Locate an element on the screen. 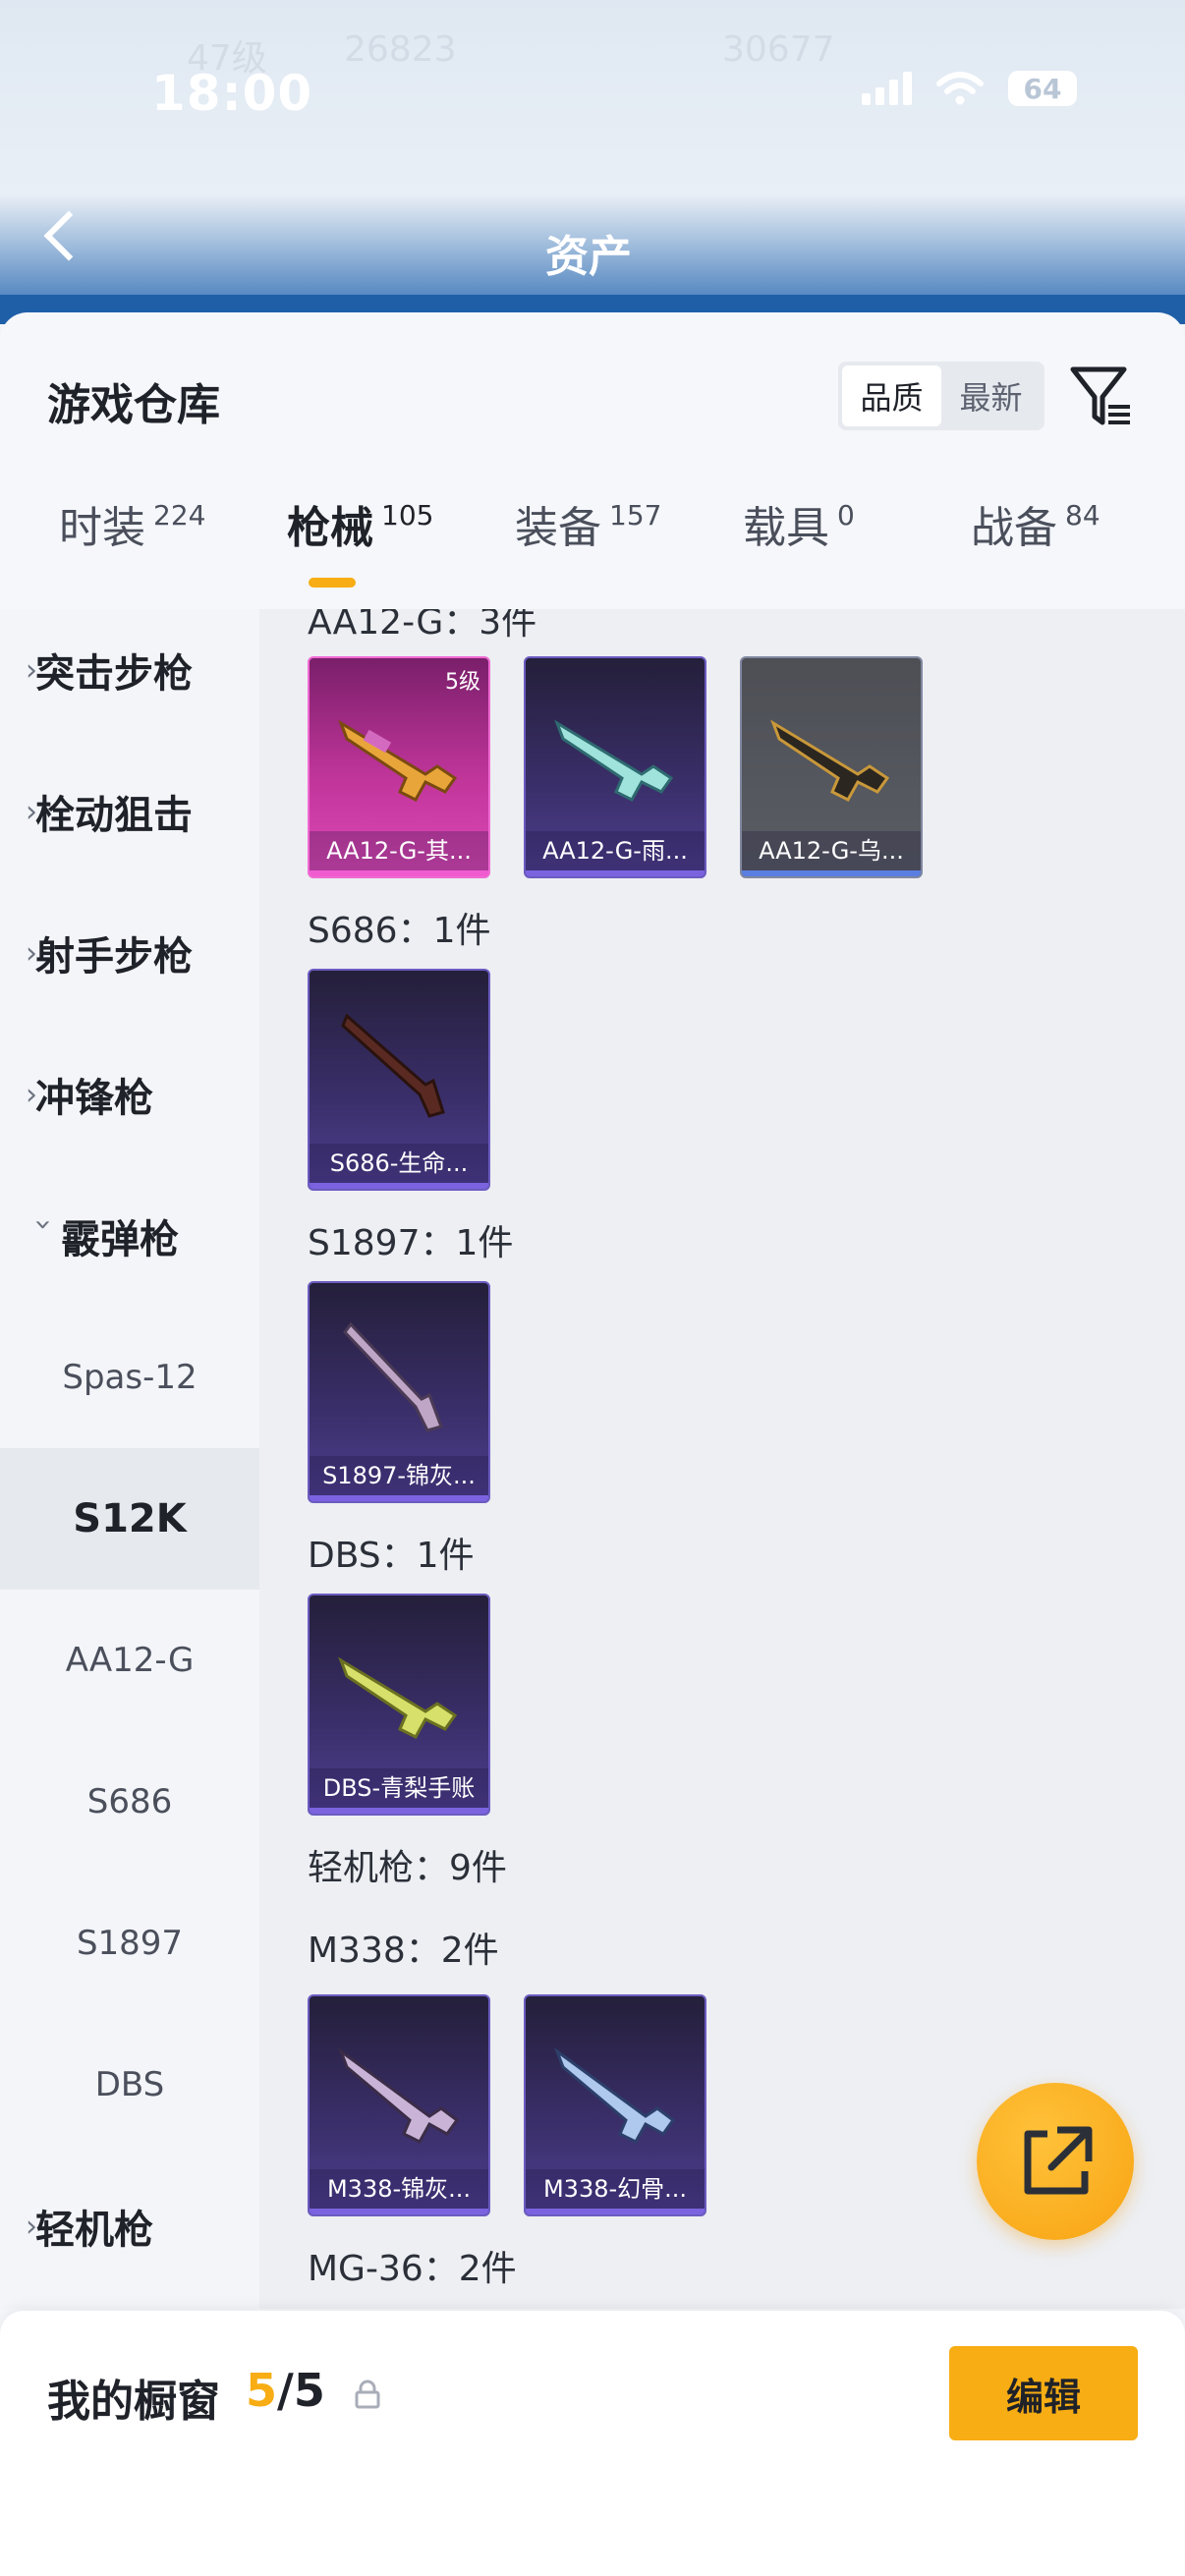  sidebar-item-shotgun: › 霰弹枪 is located at coordinates (130, 1236).